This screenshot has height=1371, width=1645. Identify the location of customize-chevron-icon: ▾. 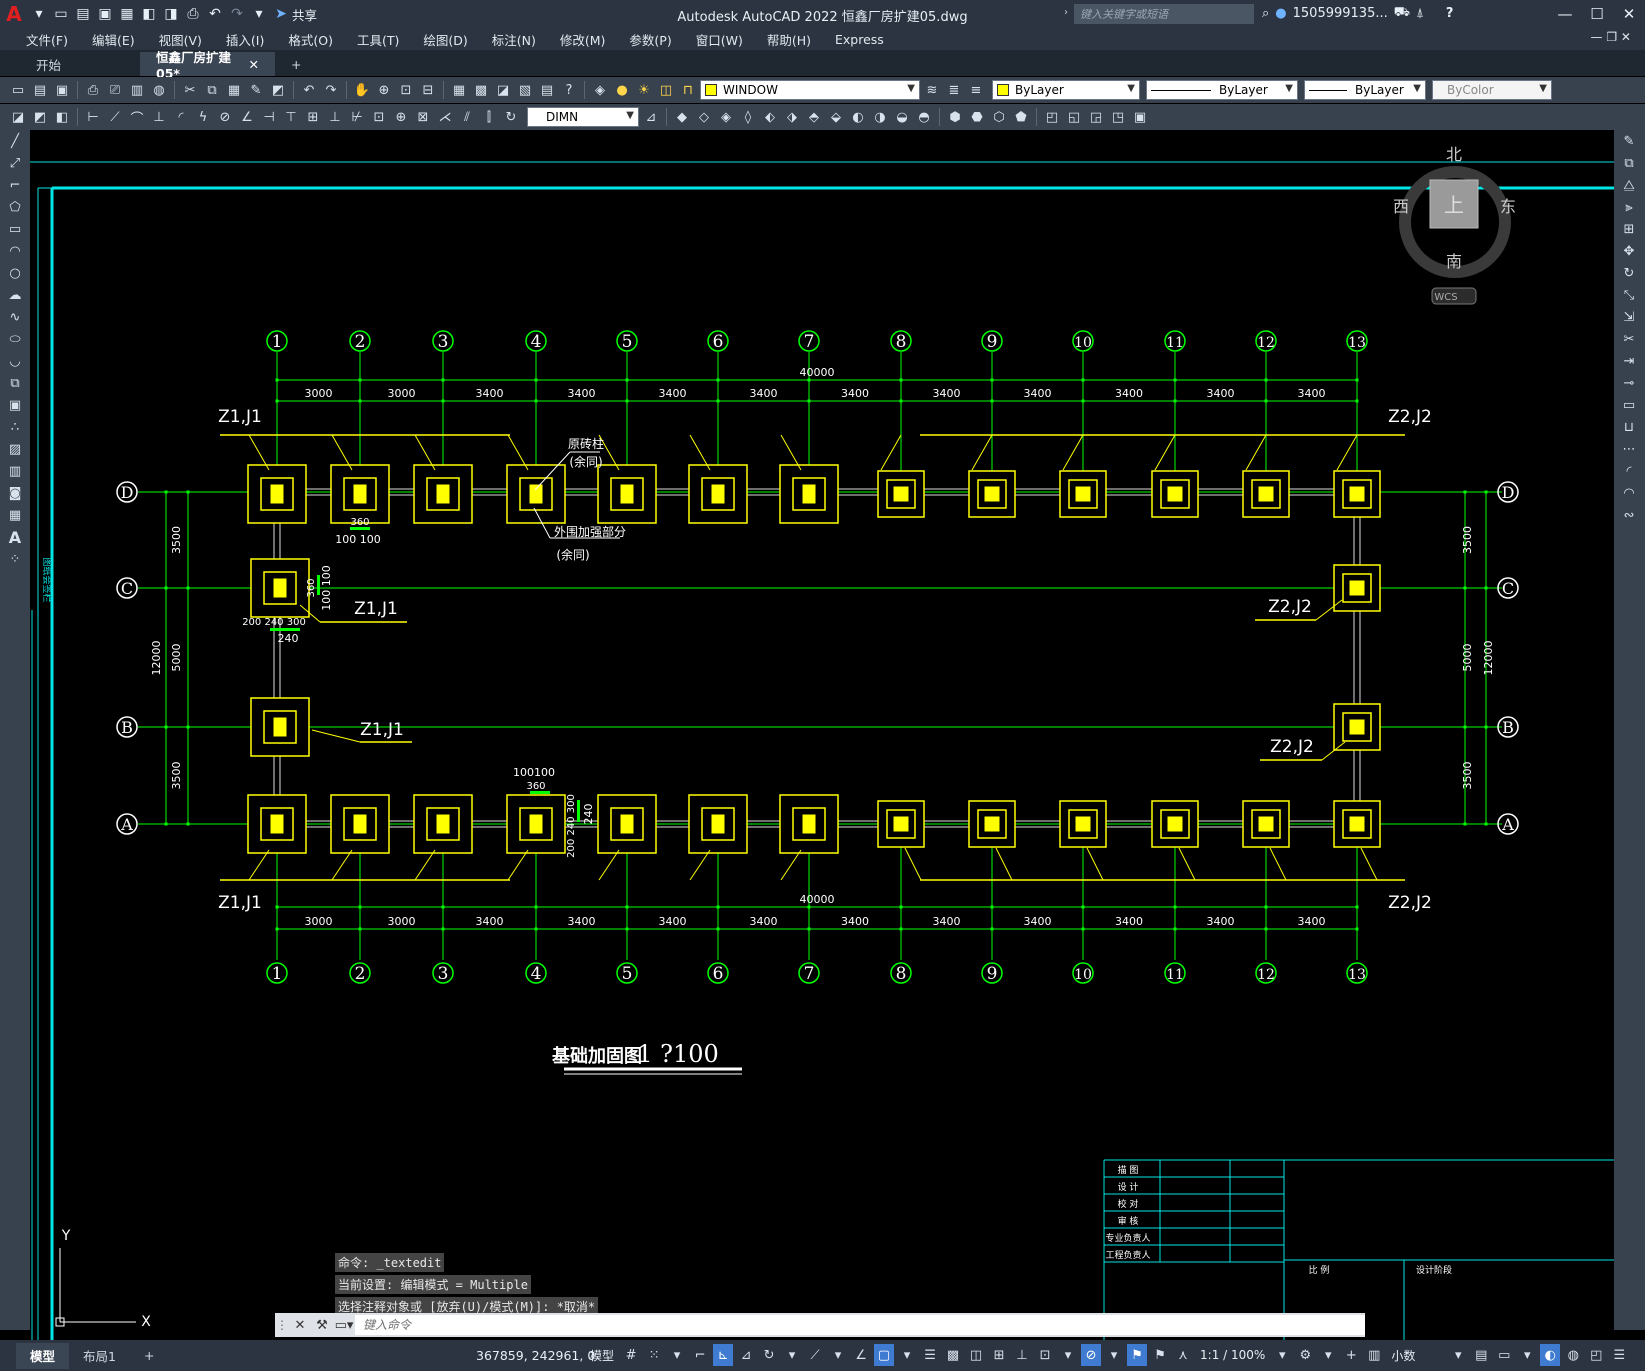
(259, 14).